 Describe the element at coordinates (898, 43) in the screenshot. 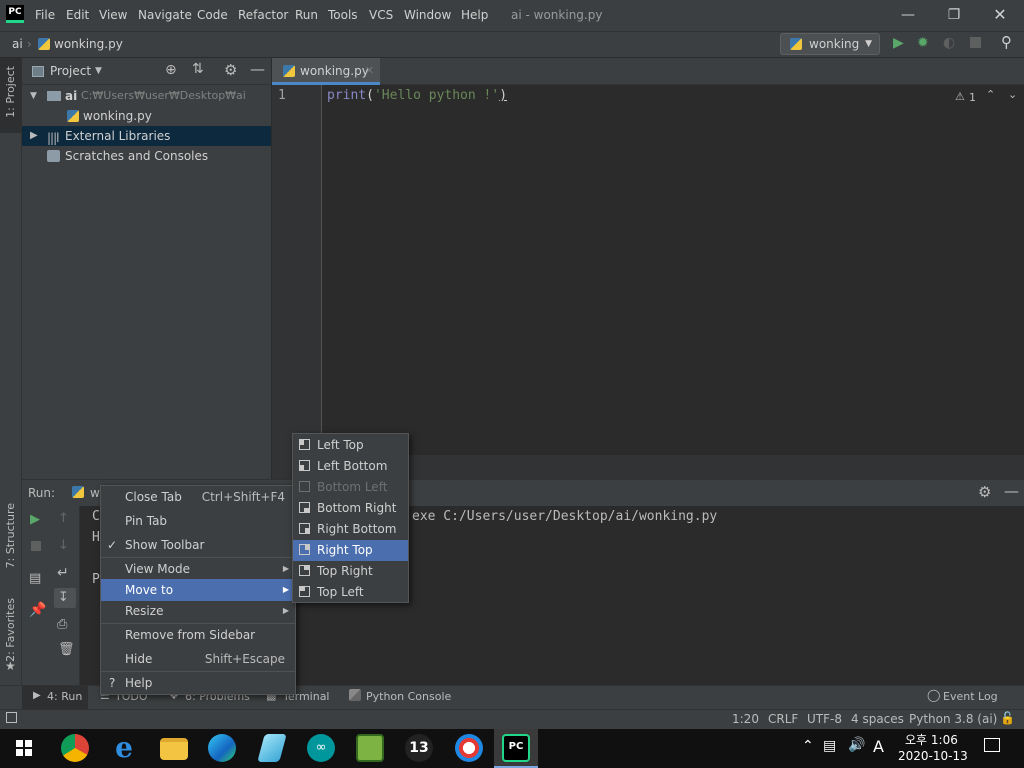

I see `run-icon: ▶` at that location.